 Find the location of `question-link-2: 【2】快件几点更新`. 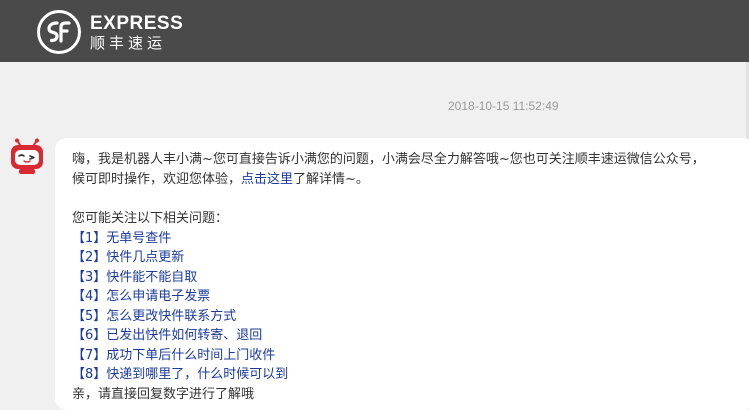

question-link-2: 【2】快件几点更新 is located at coordinates (410, 258).